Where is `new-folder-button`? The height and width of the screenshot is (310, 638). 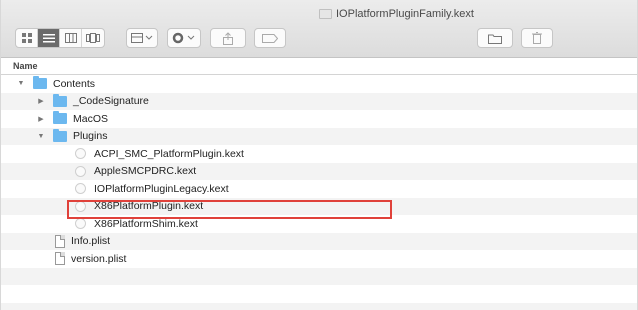
new-folder-button is located at coordinates (495, 38).